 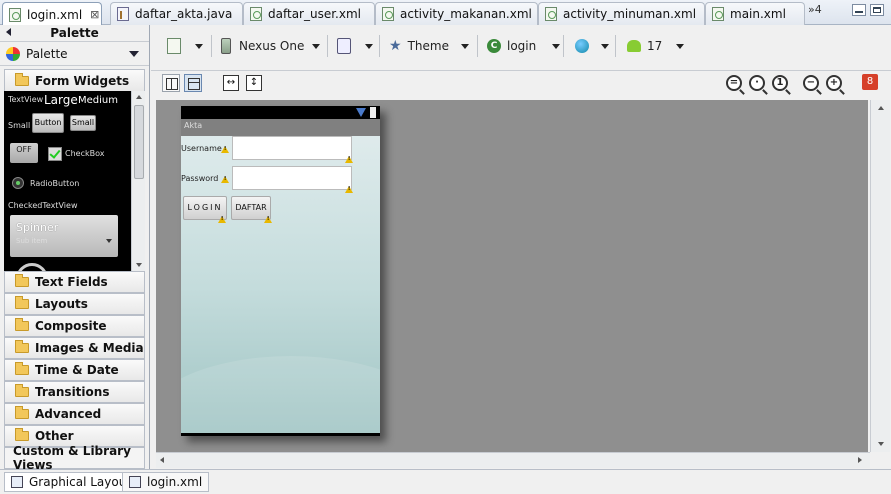 What do you see at coordinates (166, 482) in the screenshot?
I see `tab-xml-source: login.xml` at bounding box center [166, 482].